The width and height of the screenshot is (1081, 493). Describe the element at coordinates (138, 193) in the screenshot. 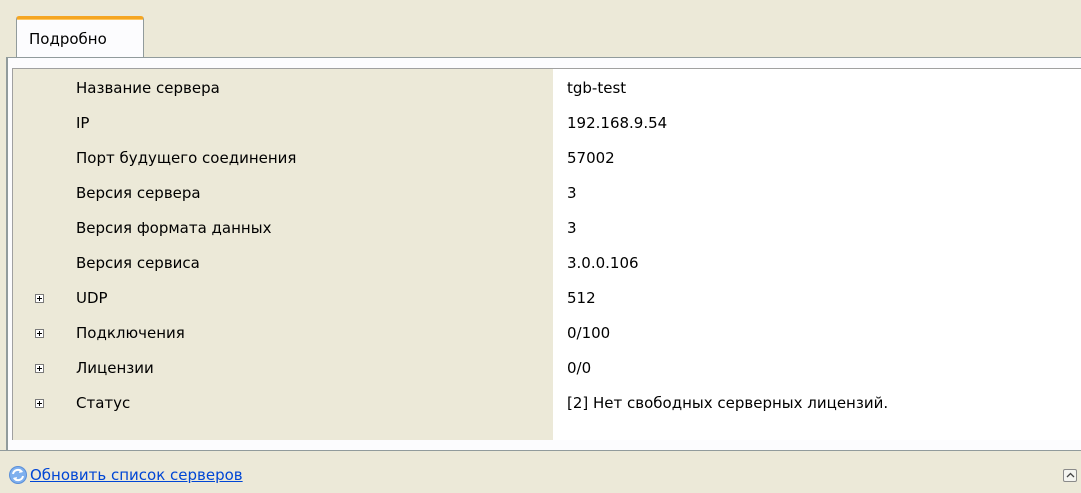

I see `property-label: Версия сервера` at that location.